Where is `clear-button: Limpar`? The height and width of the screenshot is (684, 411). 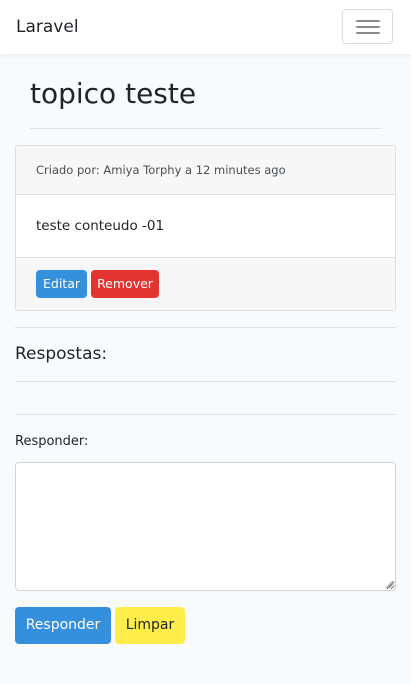 clear-button: Limpar is located at coordinates (150, 625).